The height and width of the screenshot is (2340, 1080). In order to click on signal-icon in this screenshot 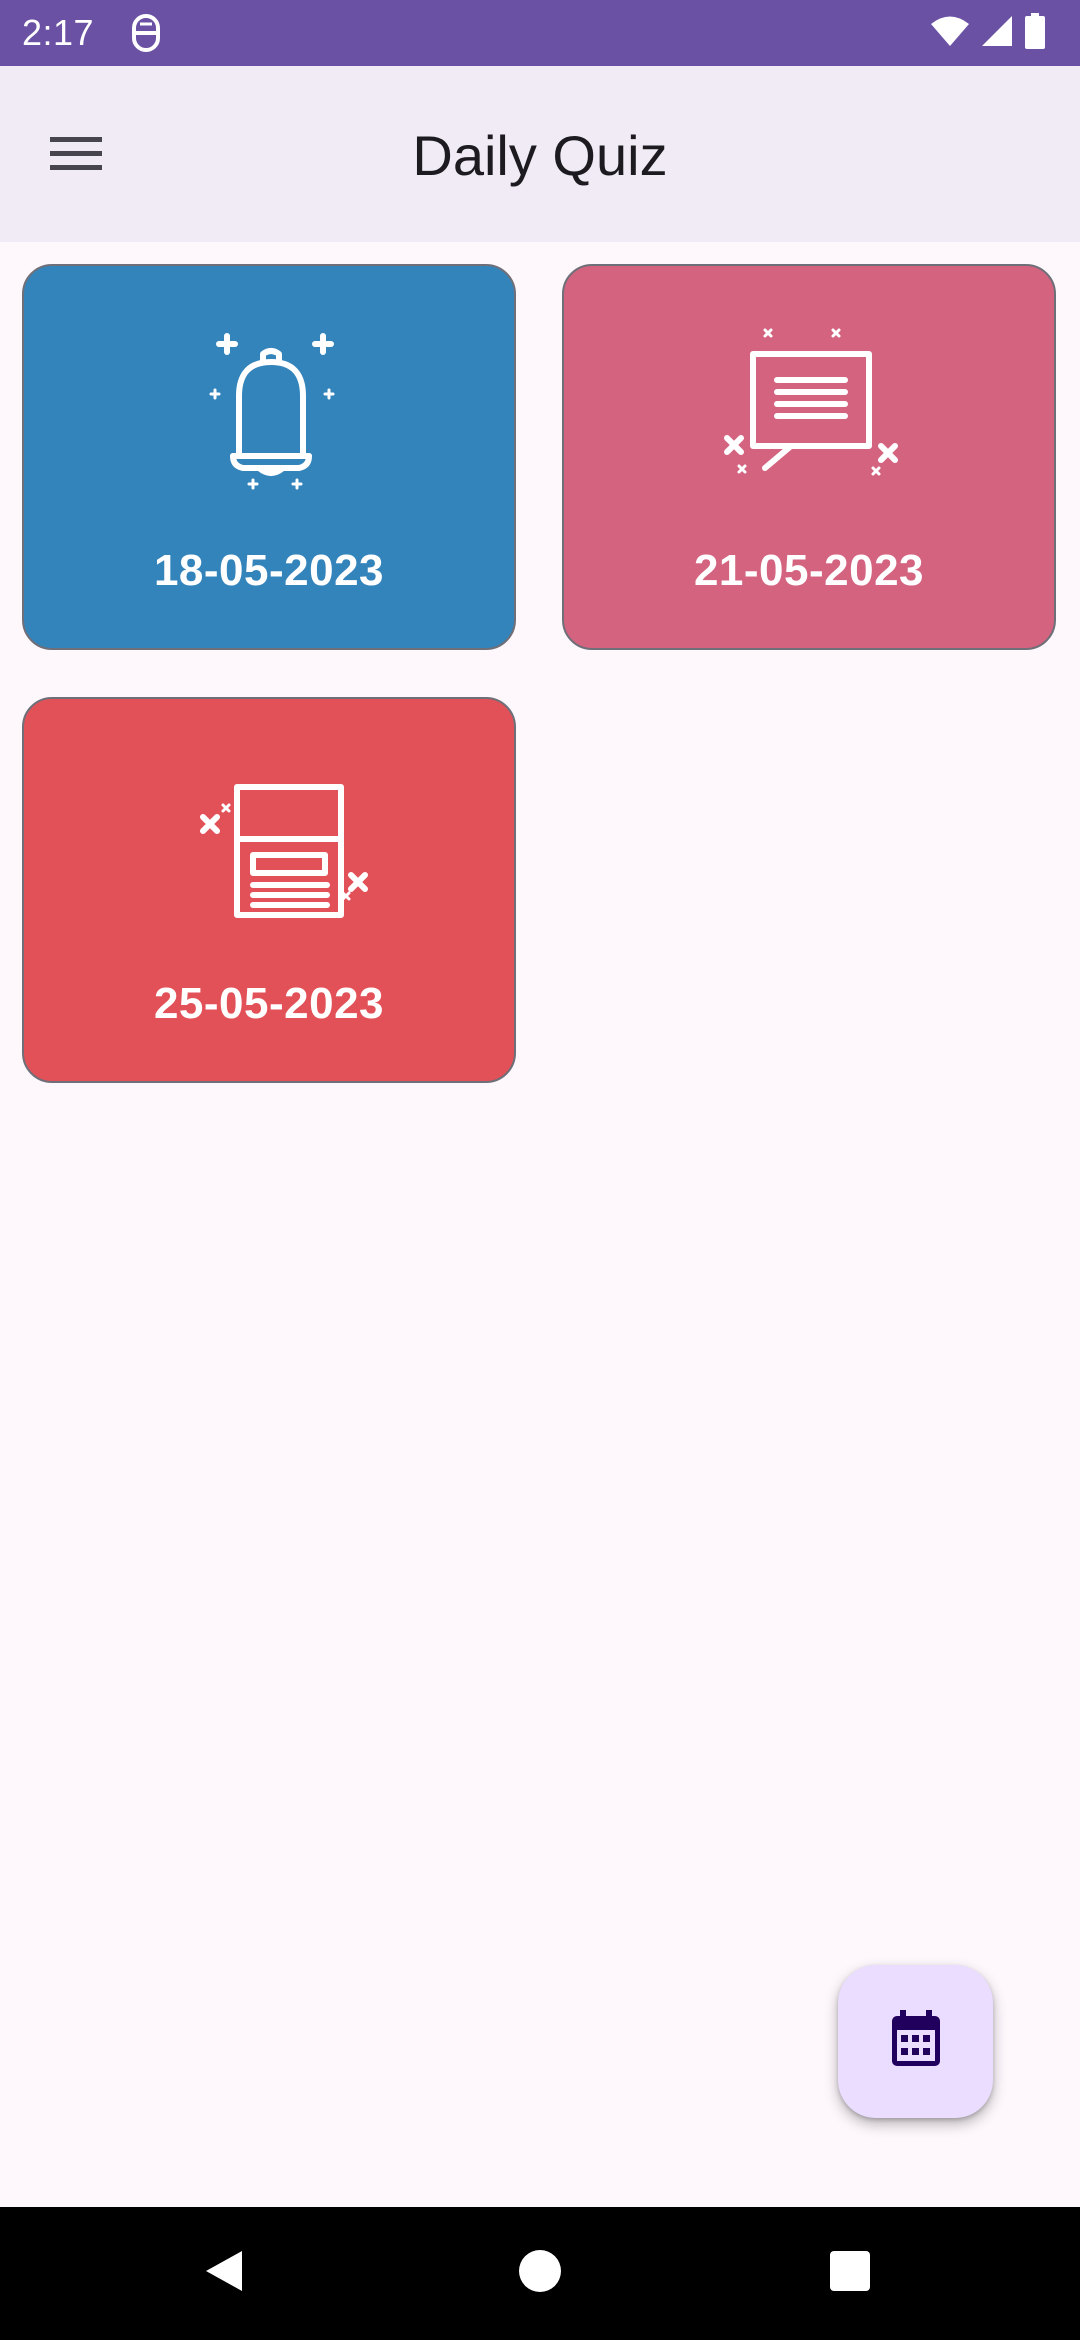, I will do `click(997, 33)`.